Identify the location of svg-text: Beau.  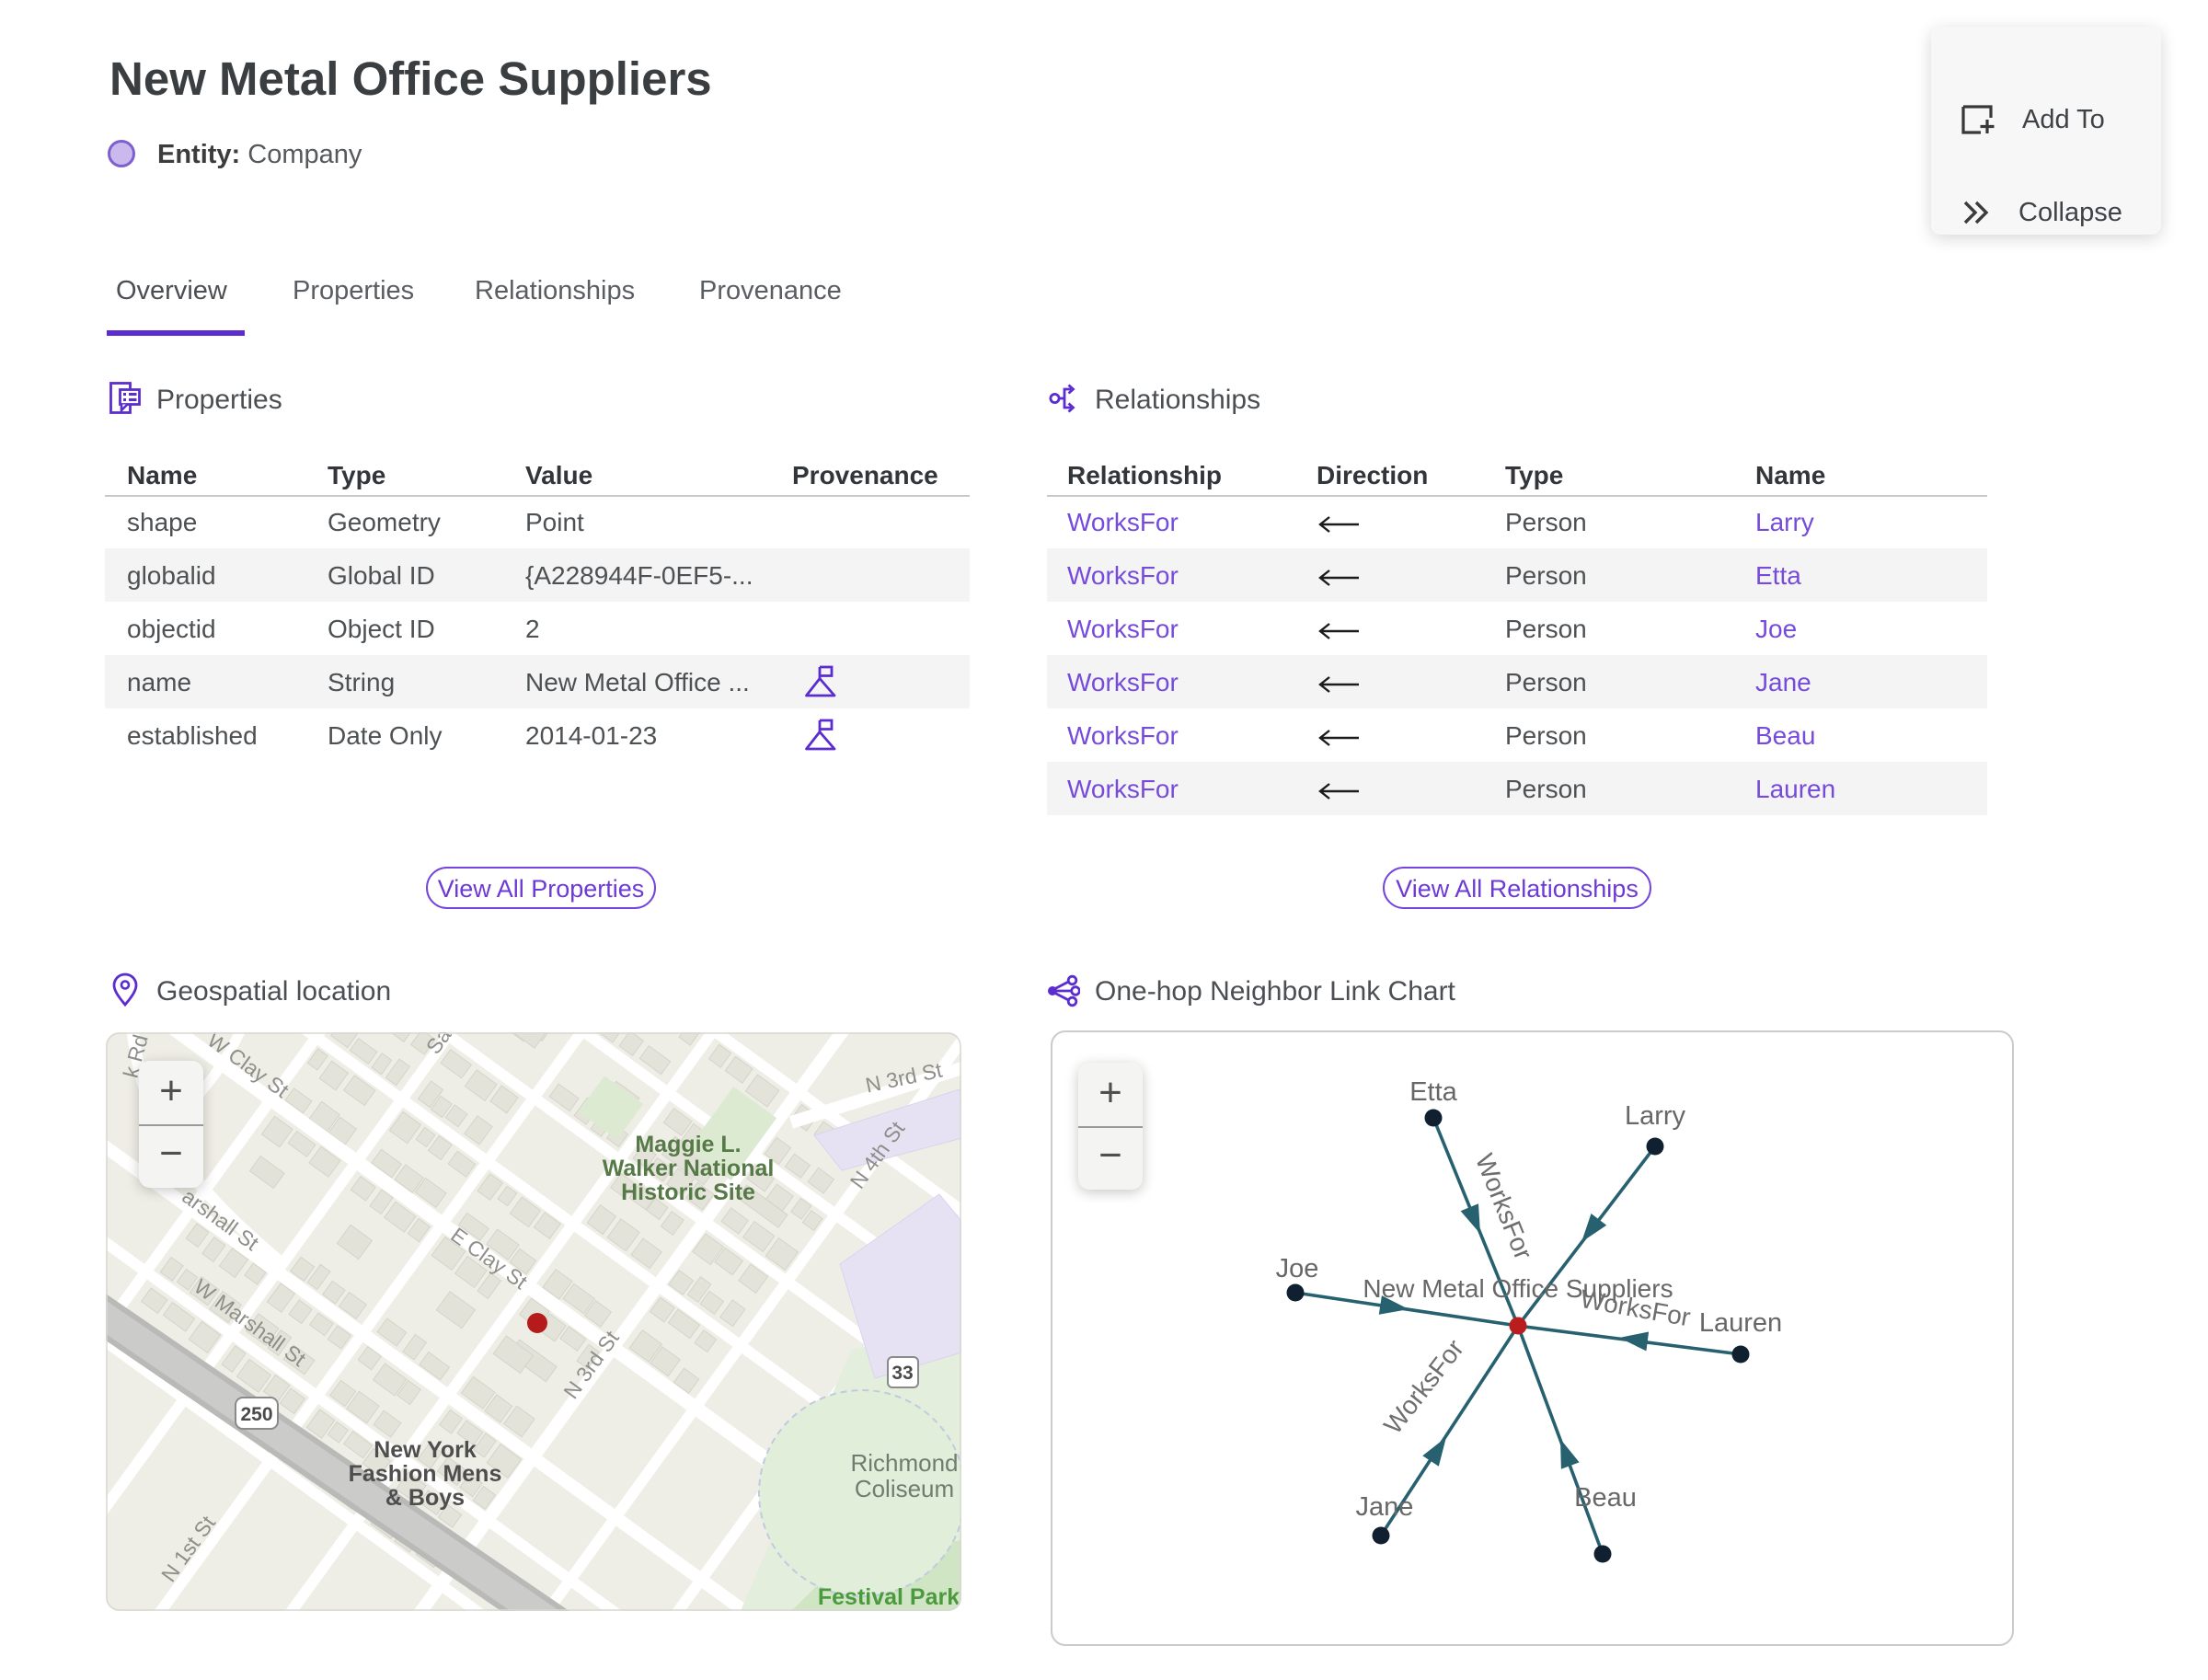
(1605, 1498).